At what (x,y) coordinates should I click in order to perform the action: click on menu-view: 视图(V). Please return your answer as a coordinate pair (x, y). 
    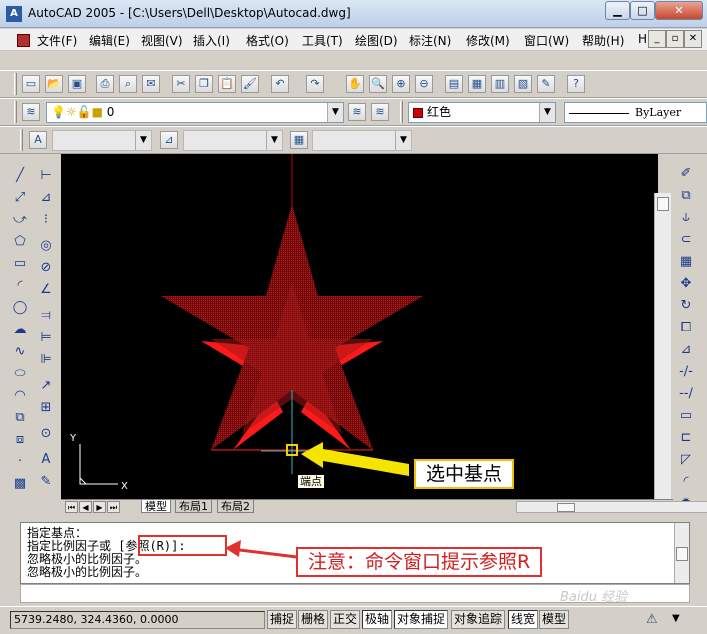
    Looking at the image, I should click on (162, 40).